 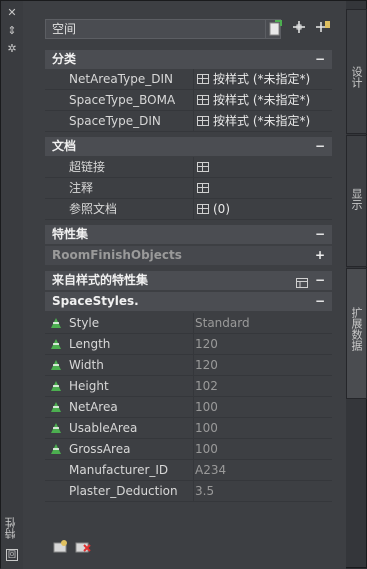 I want to click on property-row: SpaceType_DIN 按样式 (*未指定*), so click(x=188, y=121).